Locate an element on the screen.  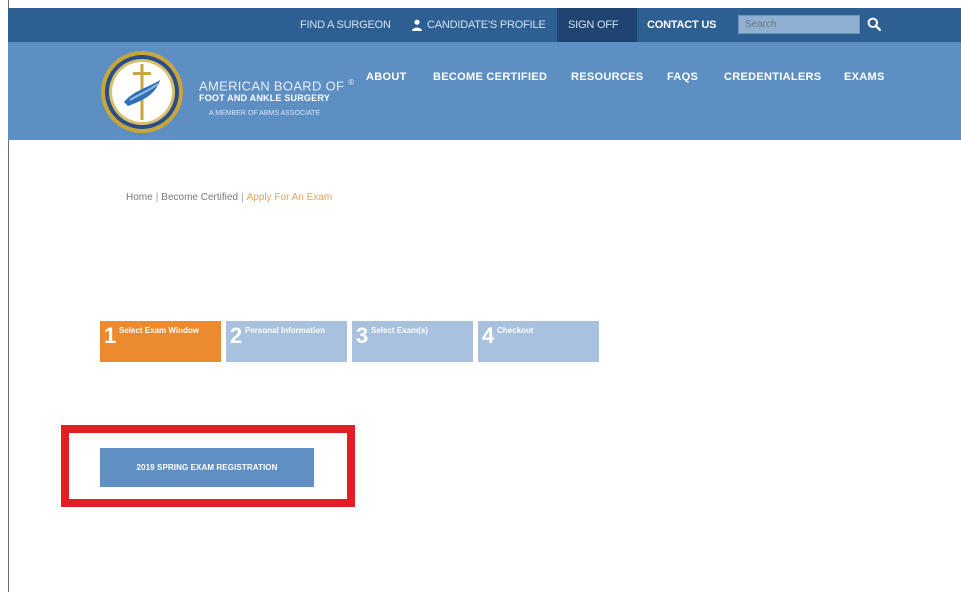
nav-become-certified: BECOME CERTIFIED is located at coordinates (490, 77).